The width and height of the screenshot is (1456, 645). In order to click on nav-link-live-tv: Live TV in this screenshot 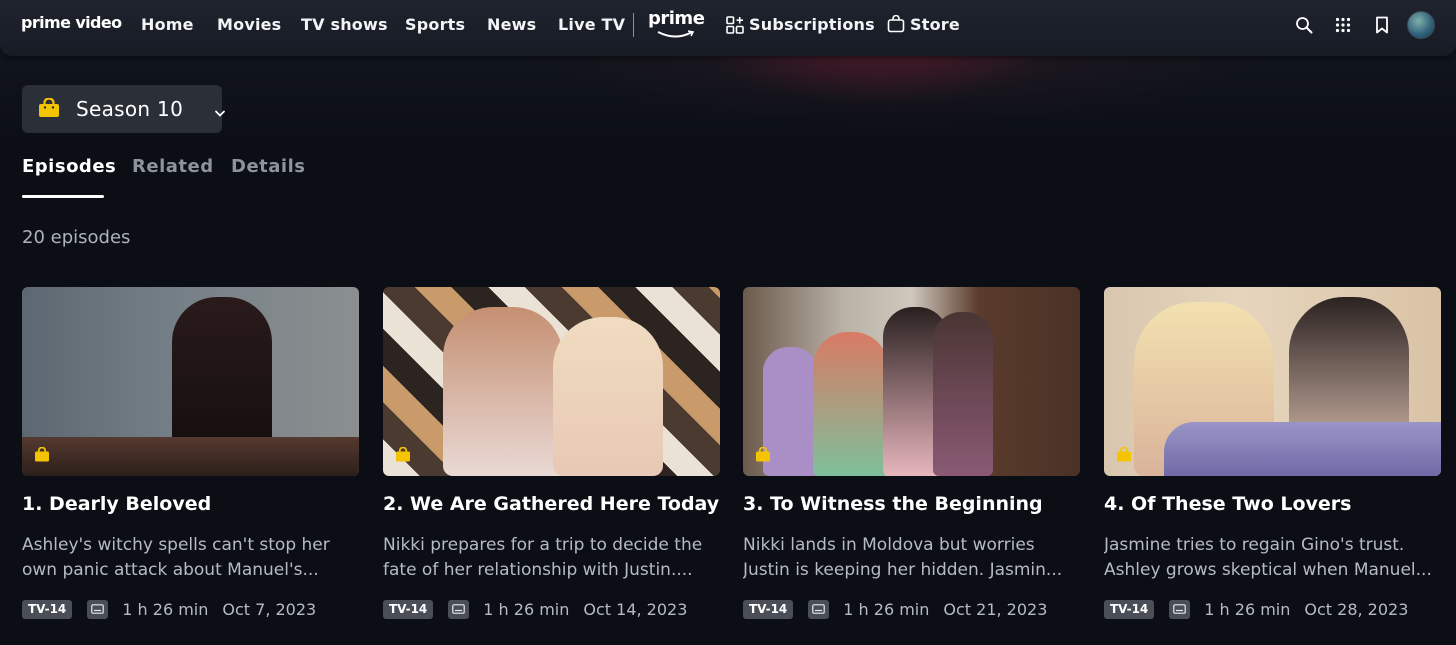, I will do `click(591, 24)`.